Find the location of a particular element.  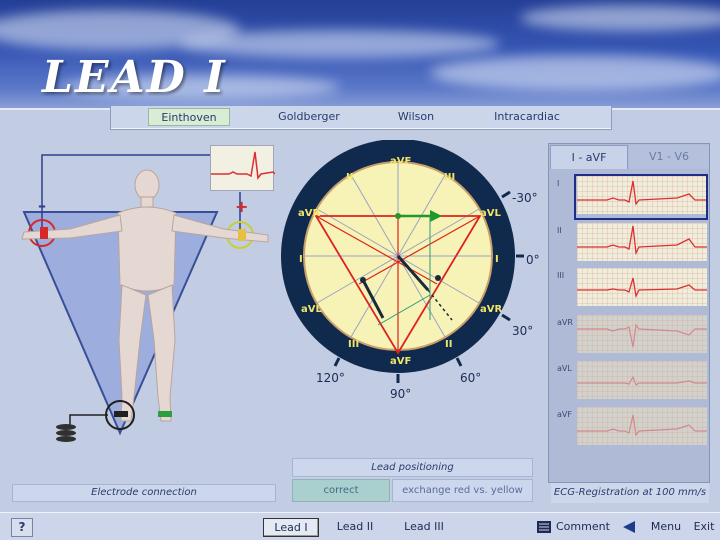

label-right-avr: aVR is located at coordinates (491, 309).